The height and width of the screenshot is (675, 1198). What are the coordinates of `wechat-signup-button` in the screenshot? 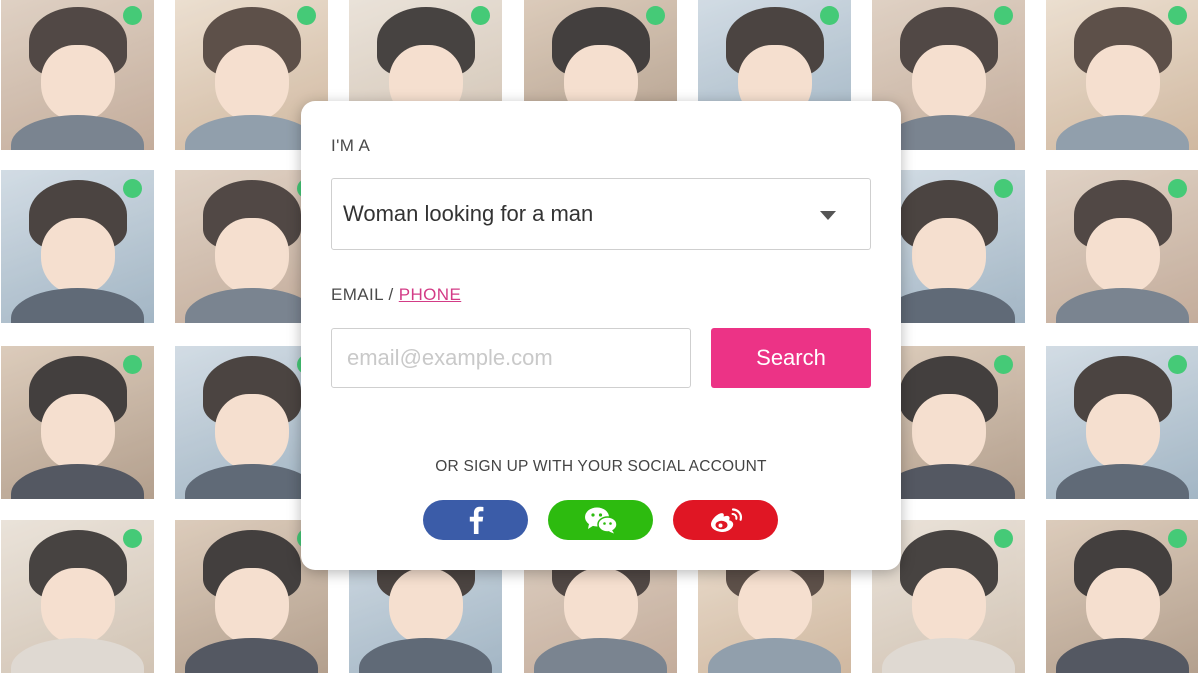 It's located at (600, 520).